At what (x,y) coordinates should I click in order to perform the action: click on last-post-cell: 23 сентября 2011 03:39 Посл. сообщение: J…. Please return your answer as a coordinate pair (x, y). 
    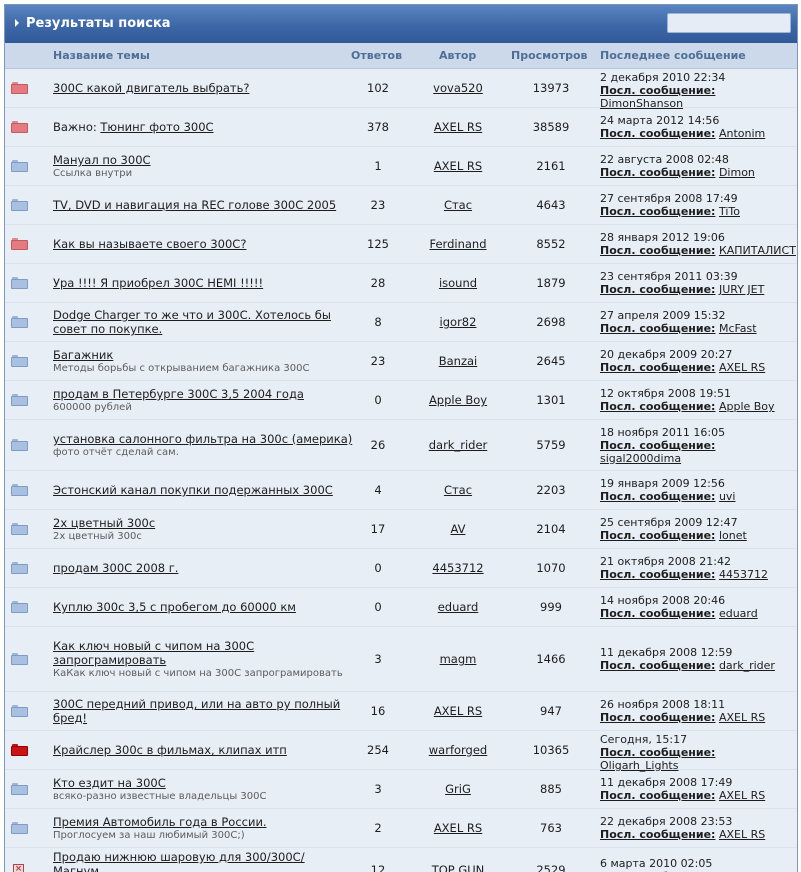
    Looking at the image, I should click on (698, 283).